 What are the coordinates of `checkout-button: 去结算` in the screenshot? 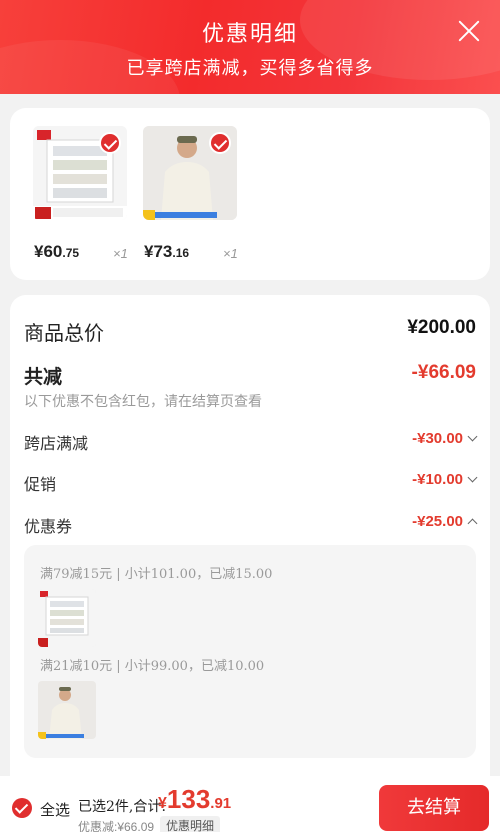 It's located at (434, 808).